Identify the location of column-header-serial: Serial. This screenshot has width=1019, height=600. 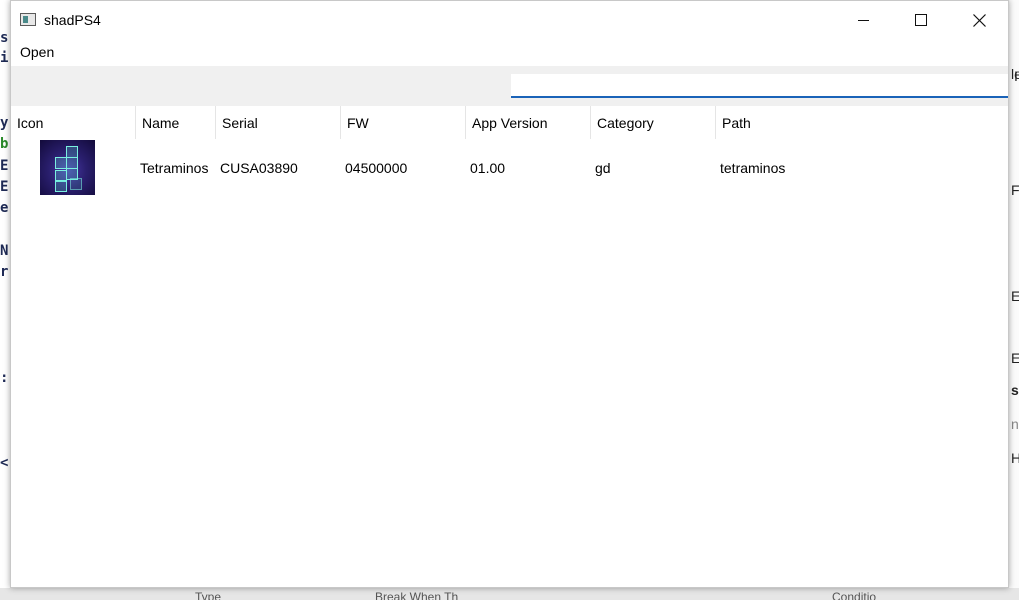
(278, 122).